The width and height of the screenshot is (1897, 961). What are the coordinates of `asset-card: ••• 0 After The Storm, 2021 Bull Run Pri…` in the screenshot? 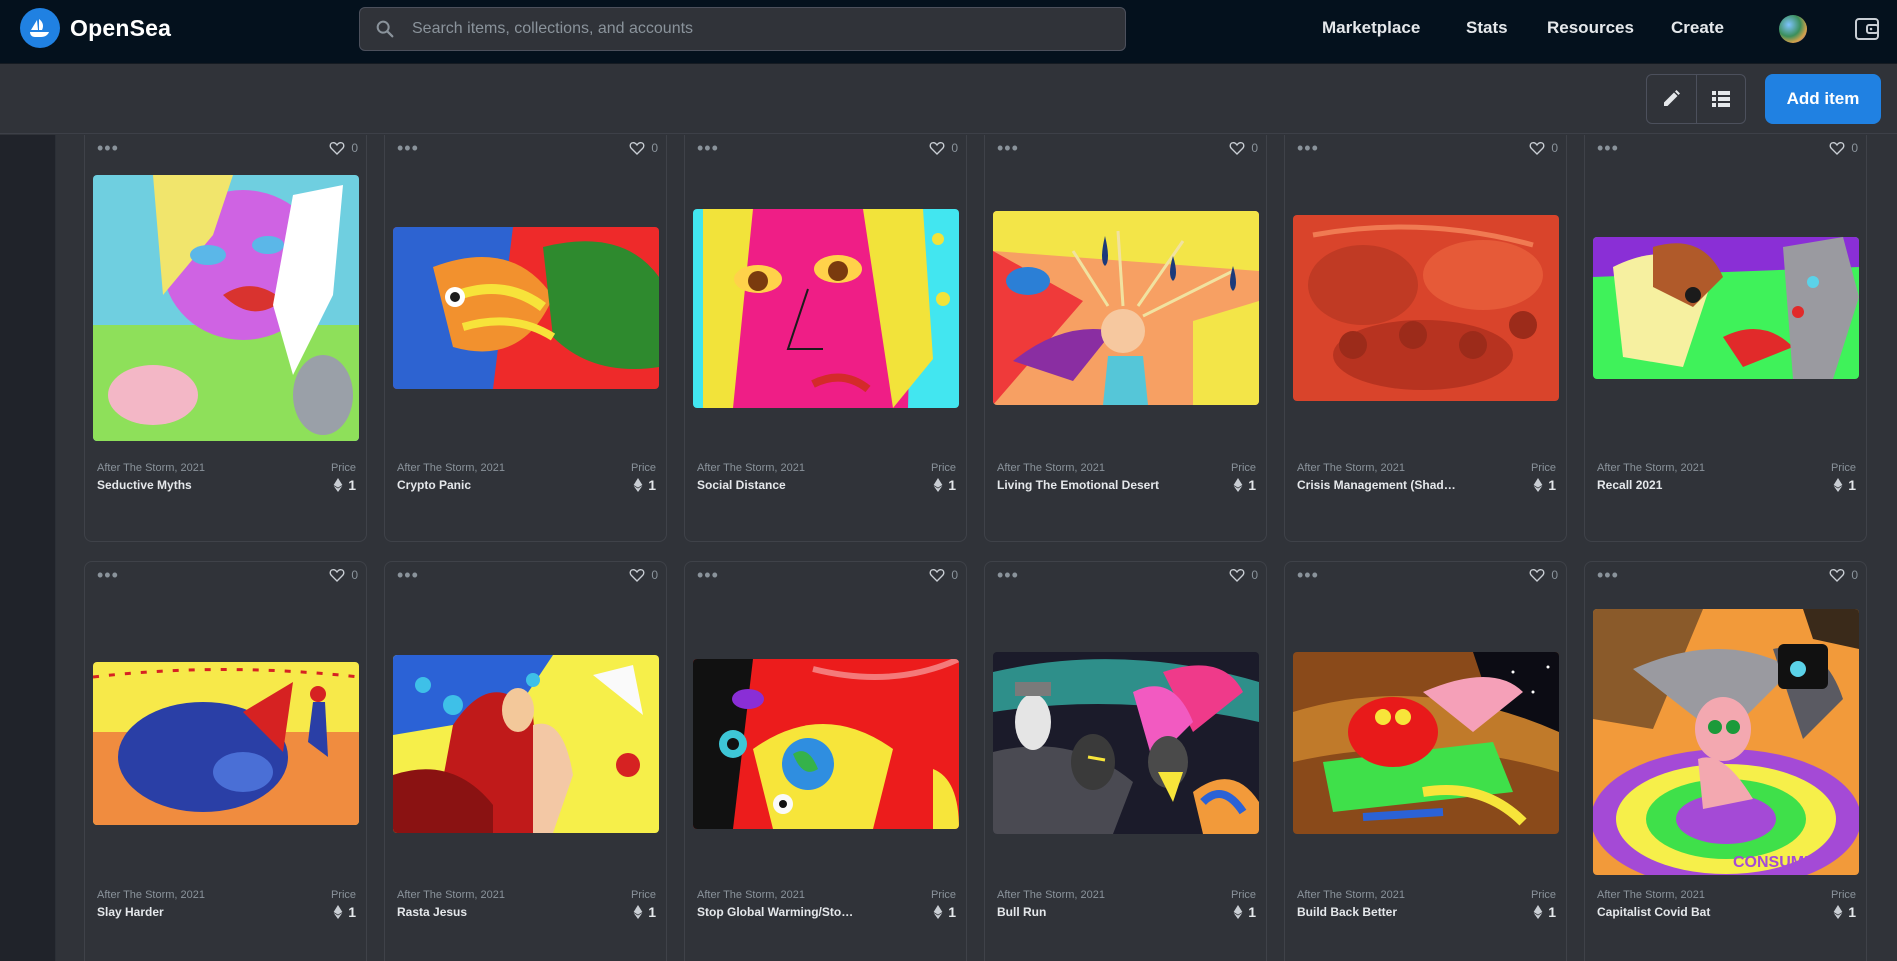 It's located at (1125, 761).